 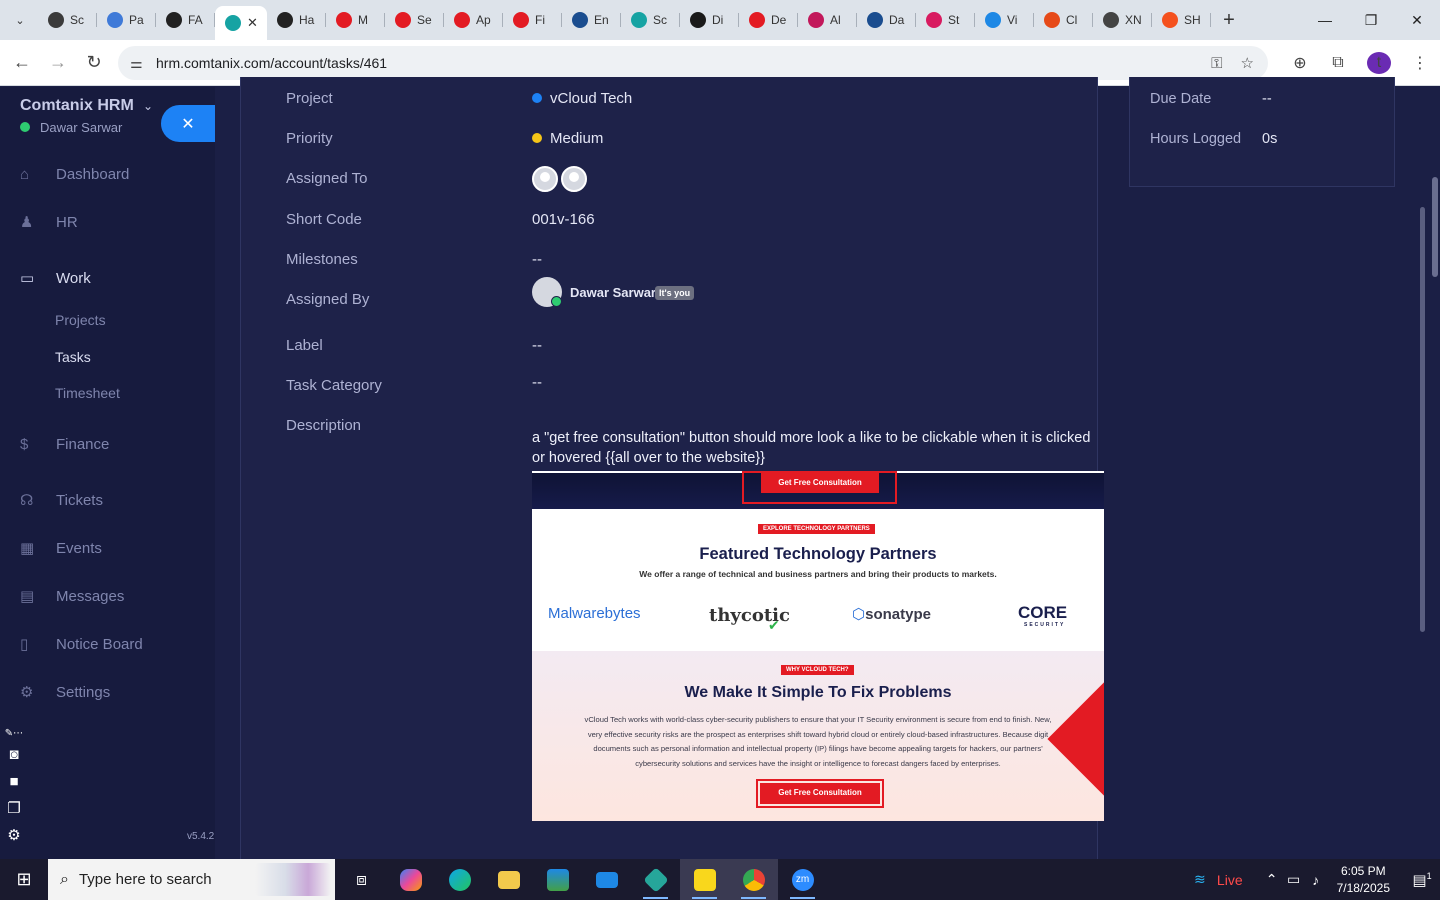 I want to click on assigner-name: Dawar Sarwar, so click(x=613, y=292).